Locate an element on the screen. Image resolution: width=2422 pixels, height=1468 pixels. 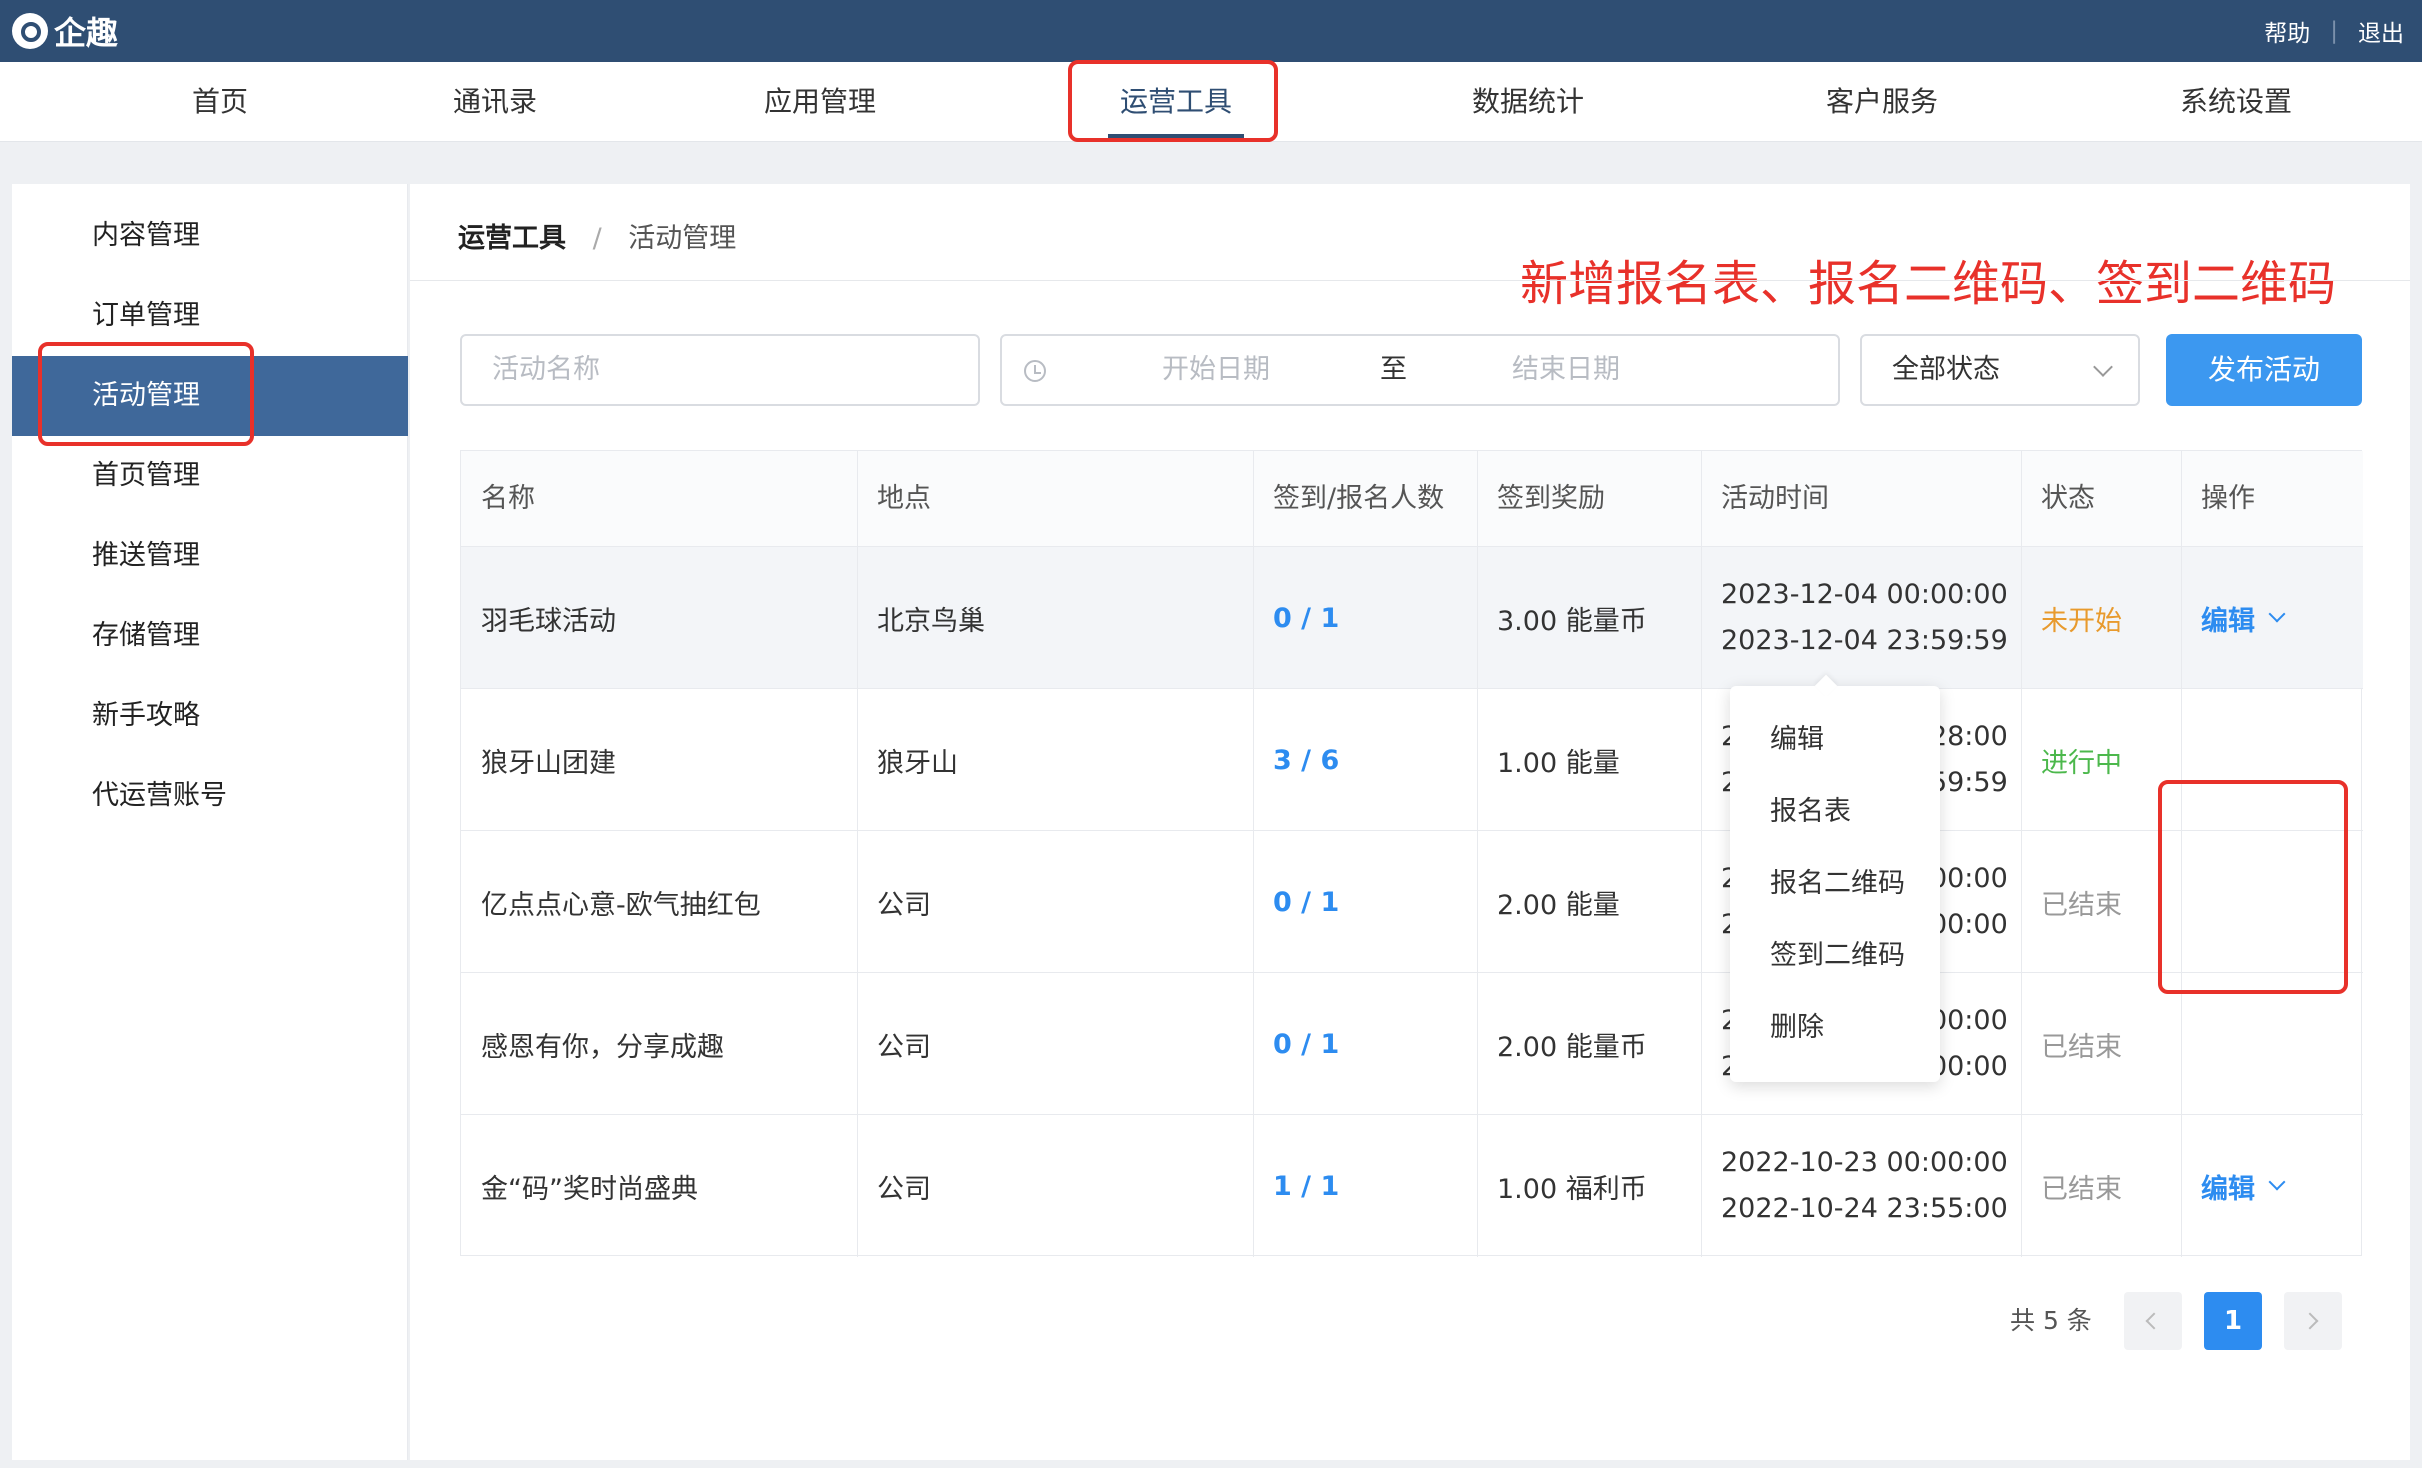
cell-reward: 2.00 能量币 is located at coordinates (1572, 1047).